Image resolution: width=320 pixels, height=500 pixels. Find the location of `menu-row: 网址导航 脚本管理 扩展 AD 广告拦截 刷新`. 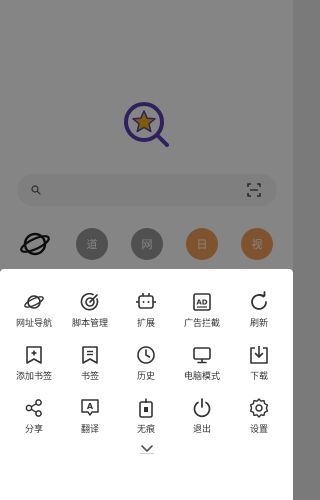

menu-row: 网址导航 脚本管理 扩展 AD 广告拦截 刷新 is located at coordinates (146, 317).